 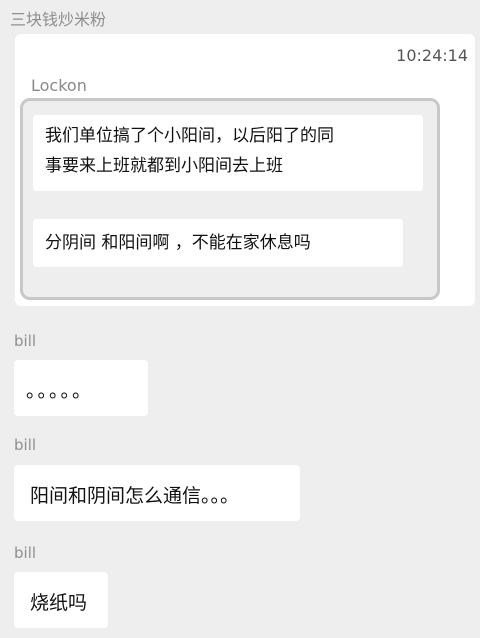 What do you see at coordinates (135, 496) in the screenshot?
I see `message-text: 阳间和阴间怎么通信。。。` at bounding box center [135, 496].